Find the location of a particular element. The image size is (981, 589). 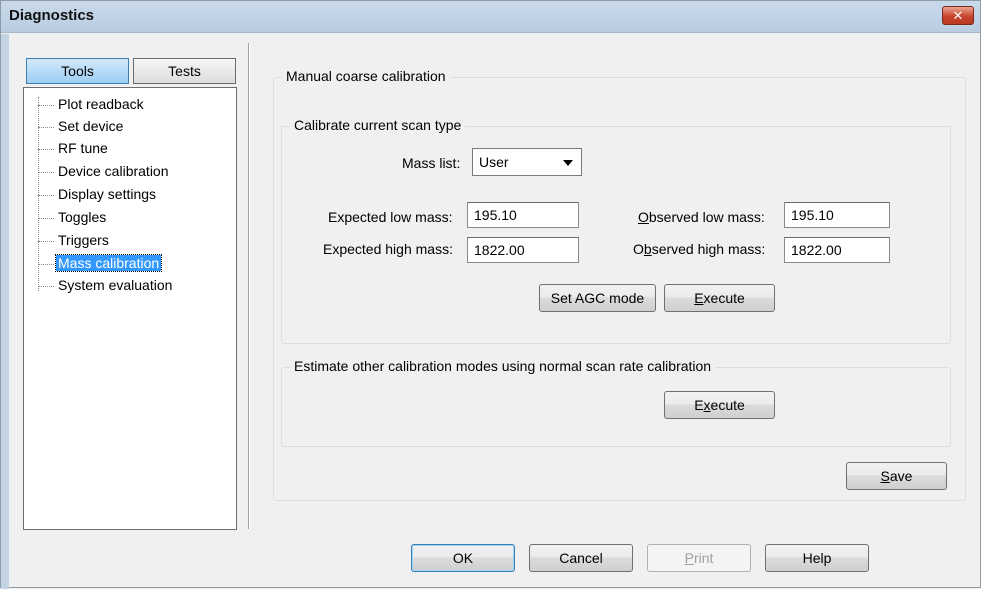

close-icon: ✕ is located at coordinates (958, 15).